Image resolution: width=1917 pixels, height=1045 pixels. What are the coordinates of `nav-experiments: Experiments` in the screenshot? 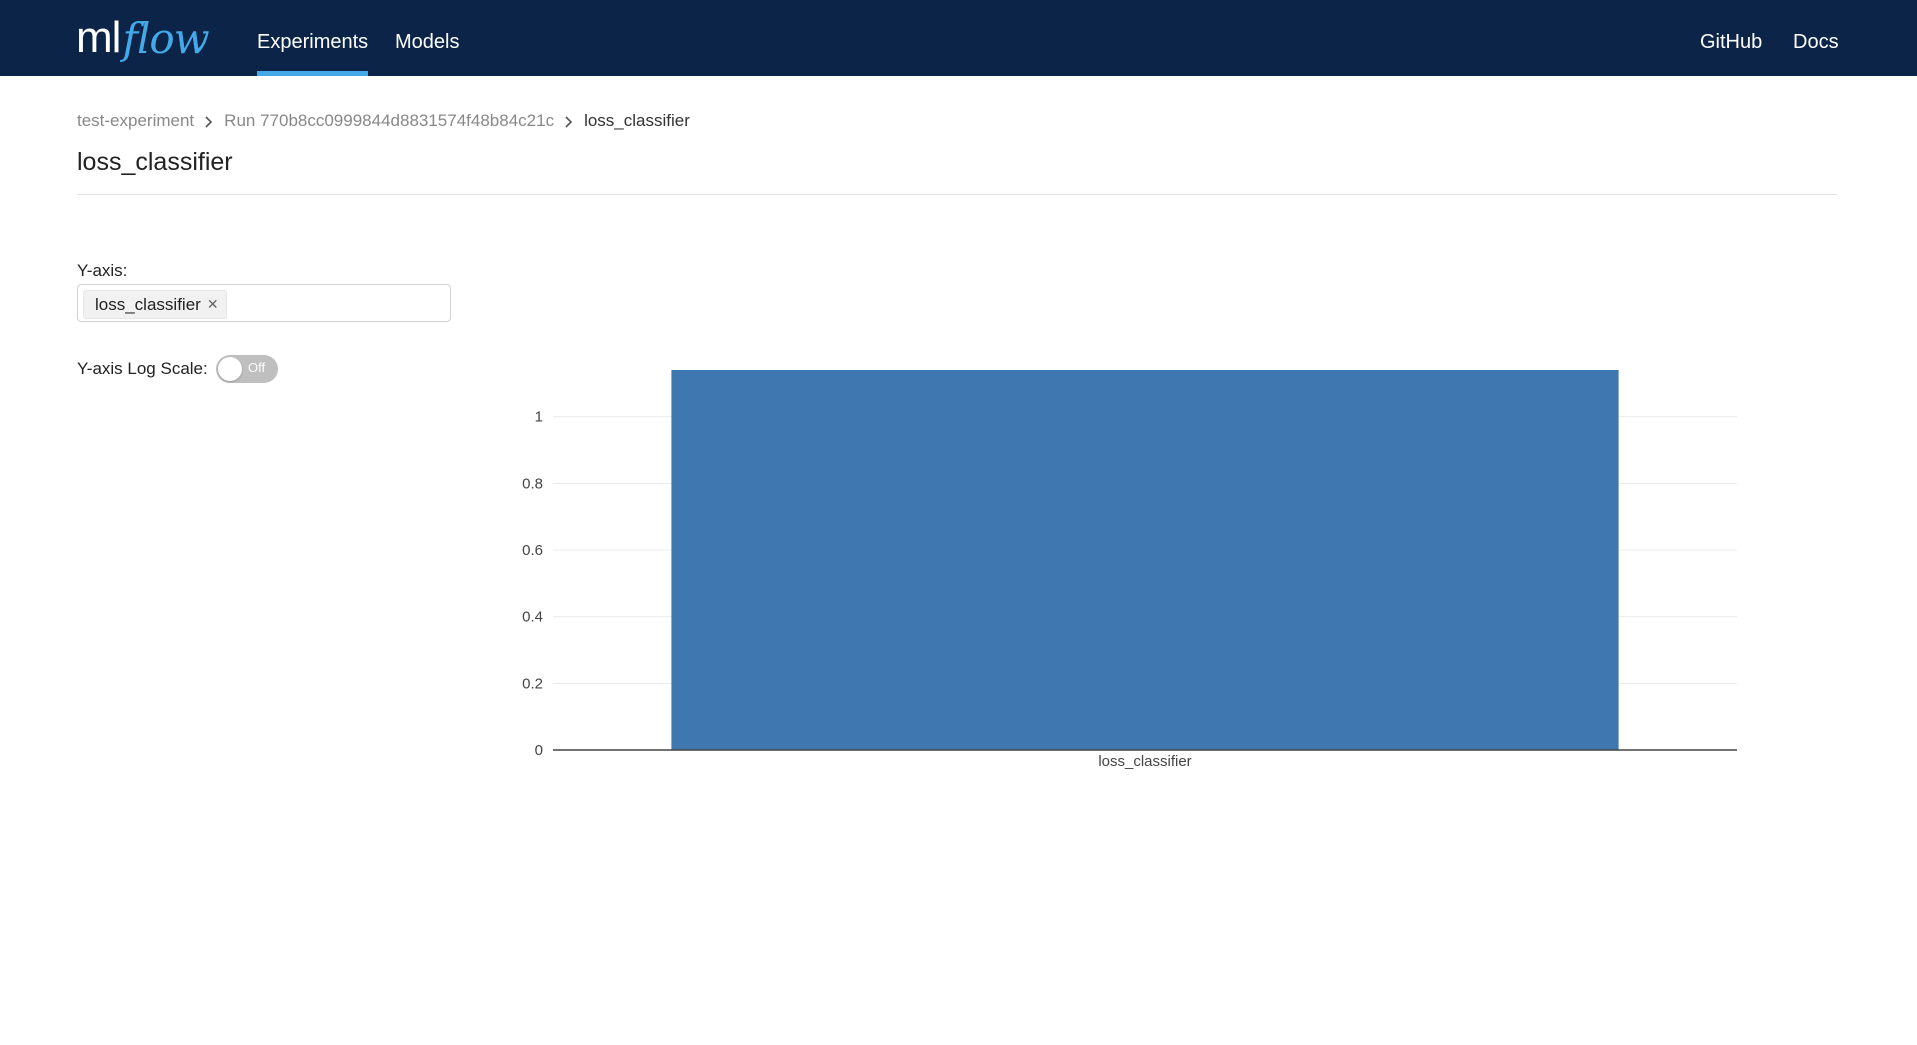 It's located at (313, 38).